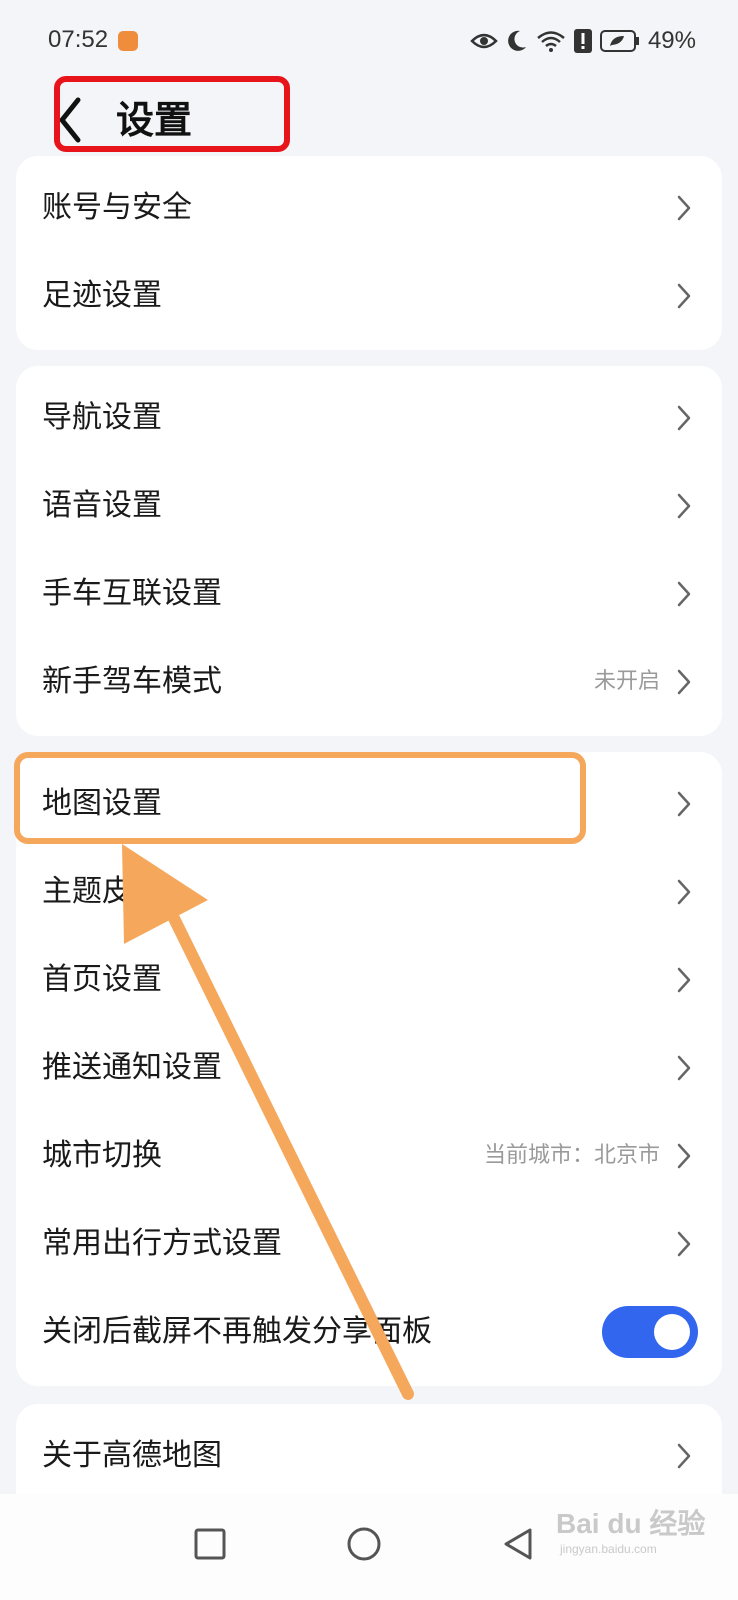 Image resolution: width=738 pixels, height=1600 pixels. I want to click on settings-row-city: 城市切换 当前城市：北京市, so click(369, 1156).